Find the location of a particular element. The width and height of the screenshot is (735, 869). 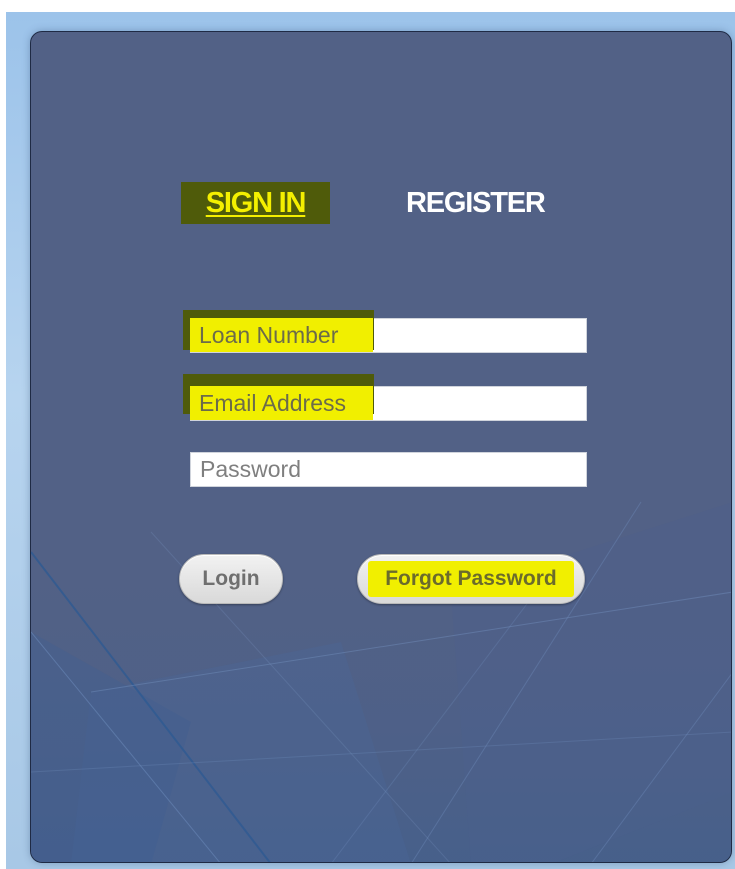

loan-number-input is located at coordinates (388, 335).